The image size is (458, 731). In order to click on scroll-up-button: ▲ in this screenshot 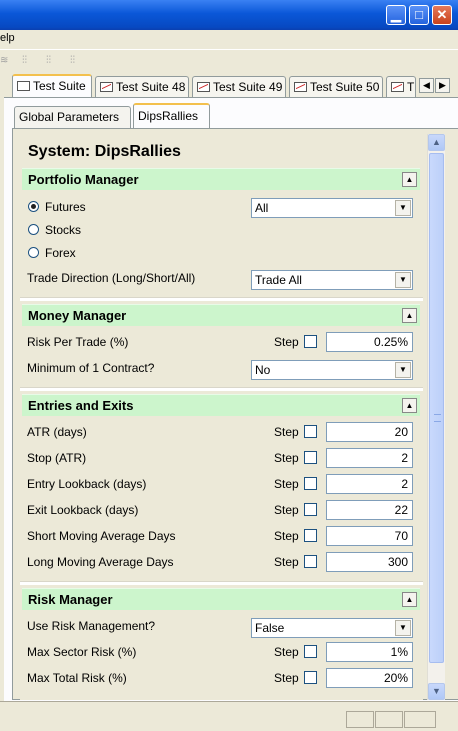, I will do `click(436, 142)`.